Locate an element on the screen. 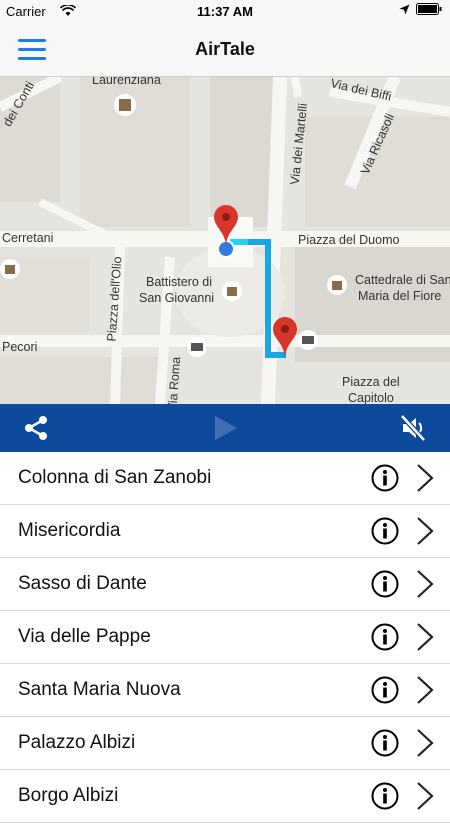 The height and width of the screenshot is (823, 450). app-title: AirTale is located at coordinates (225, 49).